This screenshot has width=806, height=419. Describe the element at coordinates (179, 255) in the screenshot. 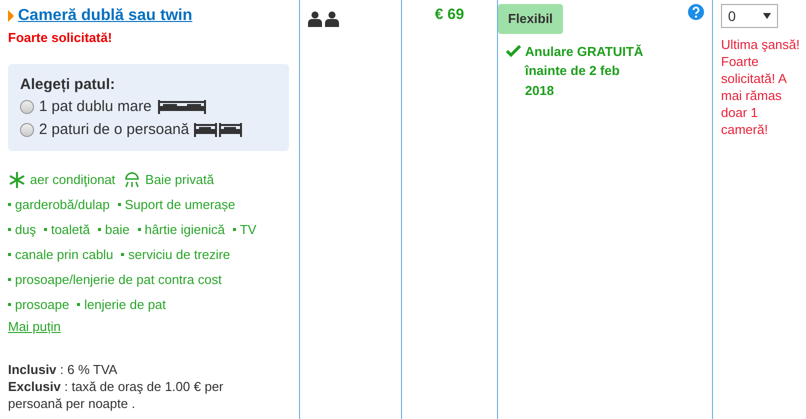

I see `facility-label: serviciu de trezire` at that location.